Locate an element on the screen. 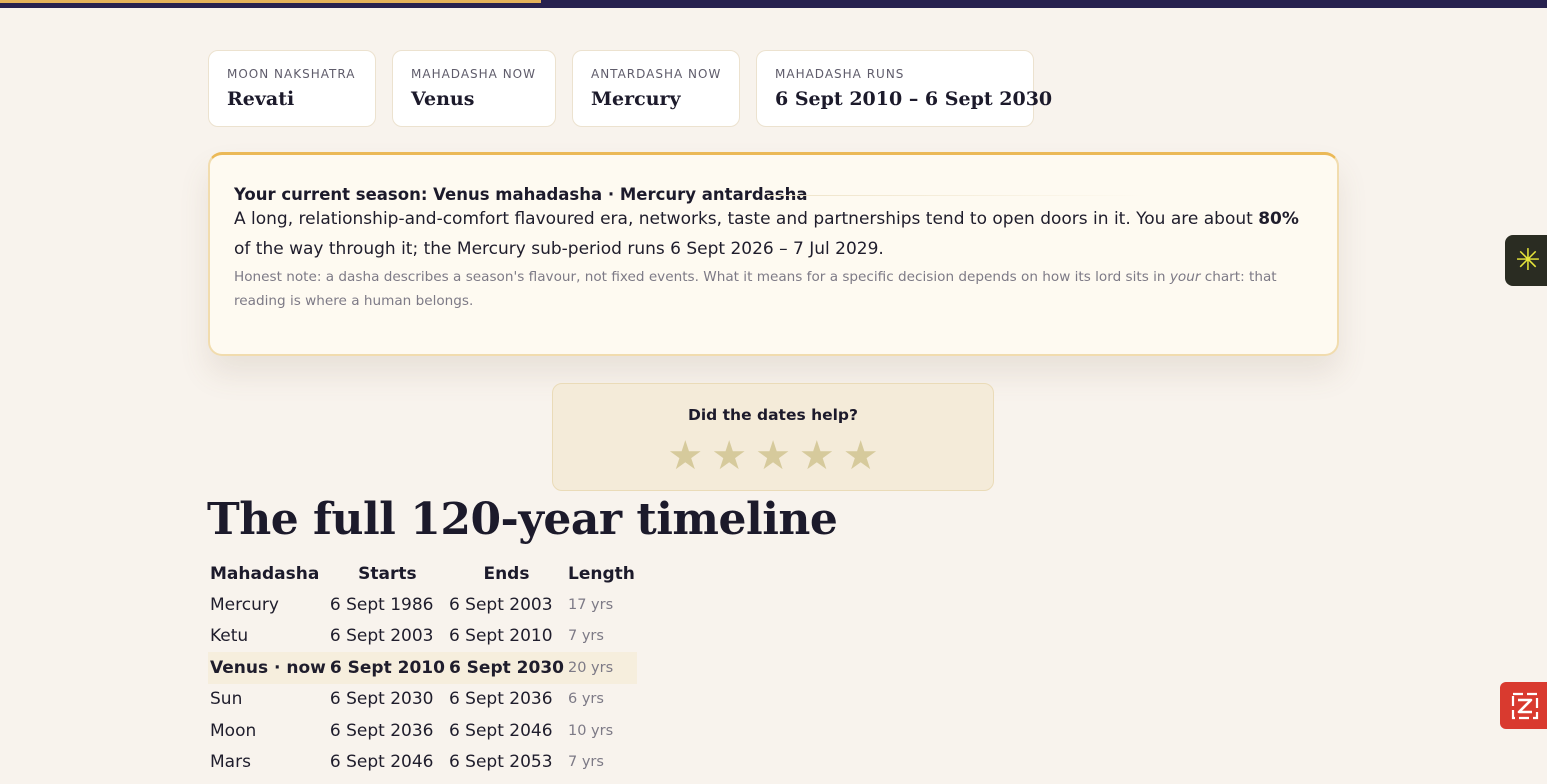  stat-value: Mercury is located at coordinates (636, 99).